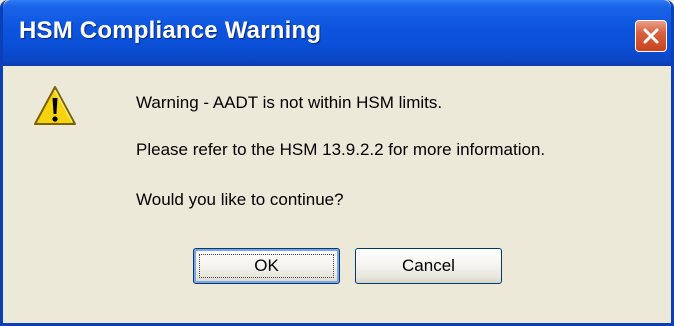 This screenshot has height=326, width=674. I want to click on window-title: HSM Compliance Warning, so click(170, 30).